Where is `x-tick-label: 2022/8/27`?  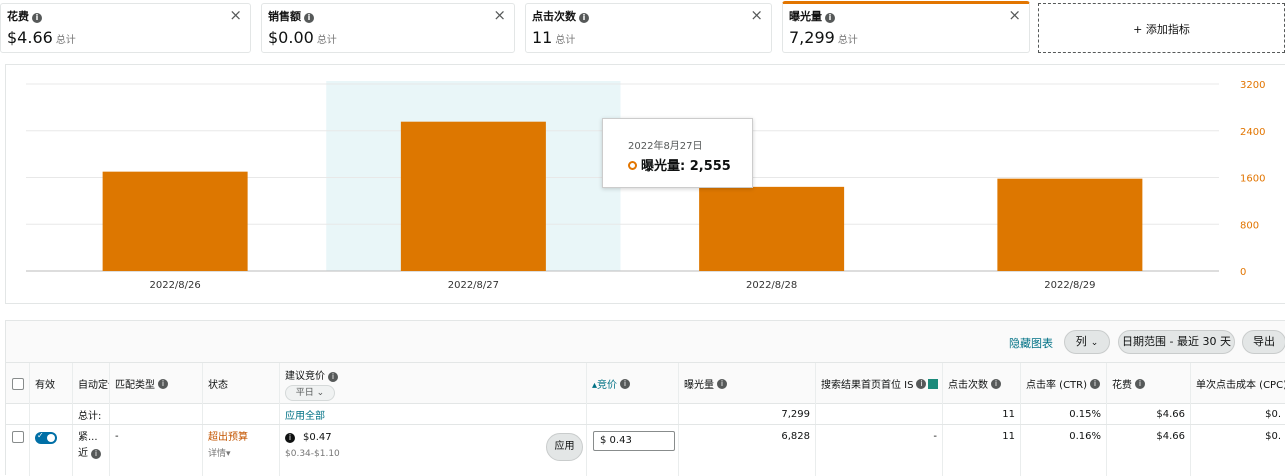
x-tick-label: 2022/8/27 is located at coordinates (473, 285).